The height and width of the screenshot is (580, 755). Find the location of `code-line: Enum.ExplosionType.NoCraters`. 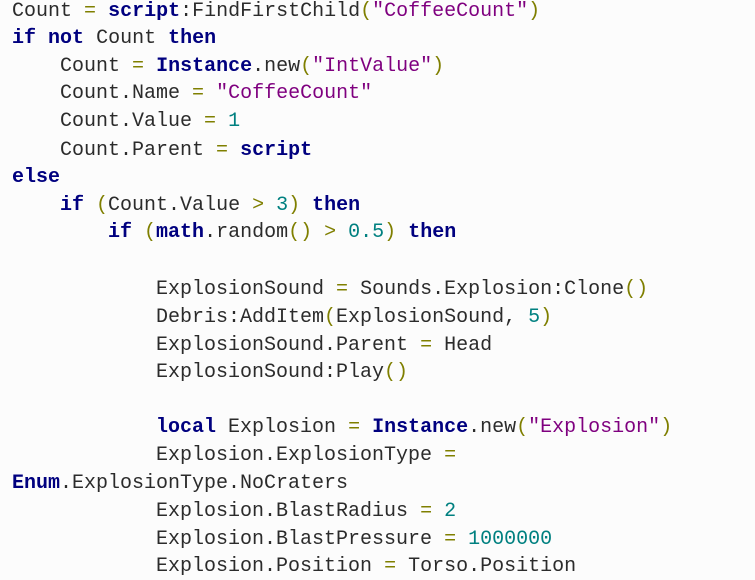

code-line: Enum.ExplosionType.NoCraters is located at coordinates (180, 483).